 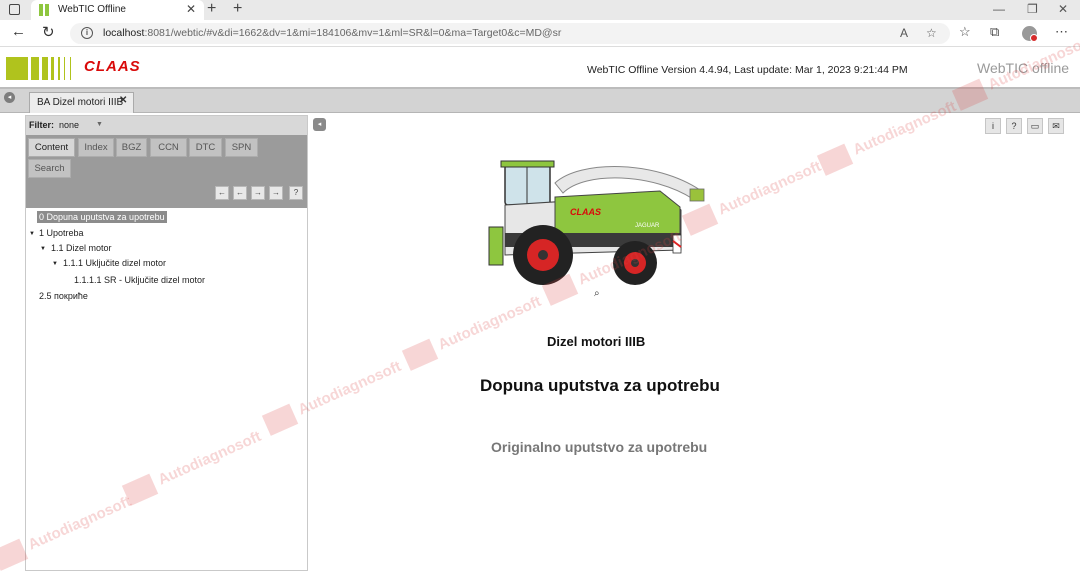 I want to click on zoom-icon: ⌕, so click(x=597, y=293).